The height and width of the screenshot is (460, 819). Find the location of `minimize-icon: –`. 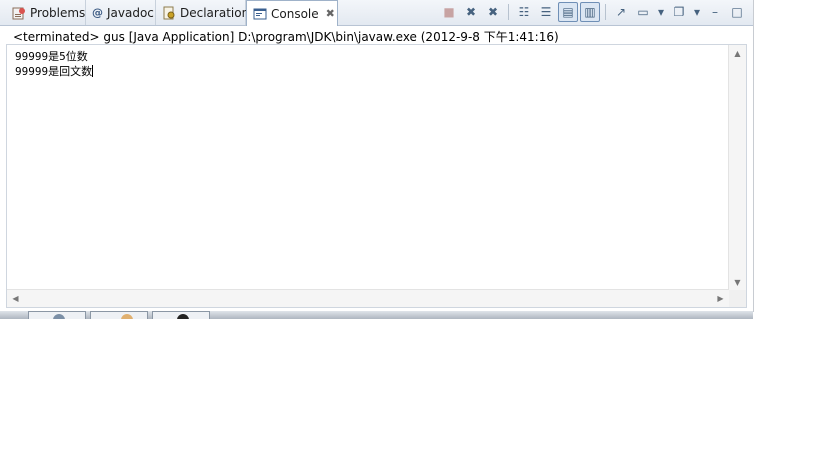

minimize-icon: – is located at coordinates (715, 12).